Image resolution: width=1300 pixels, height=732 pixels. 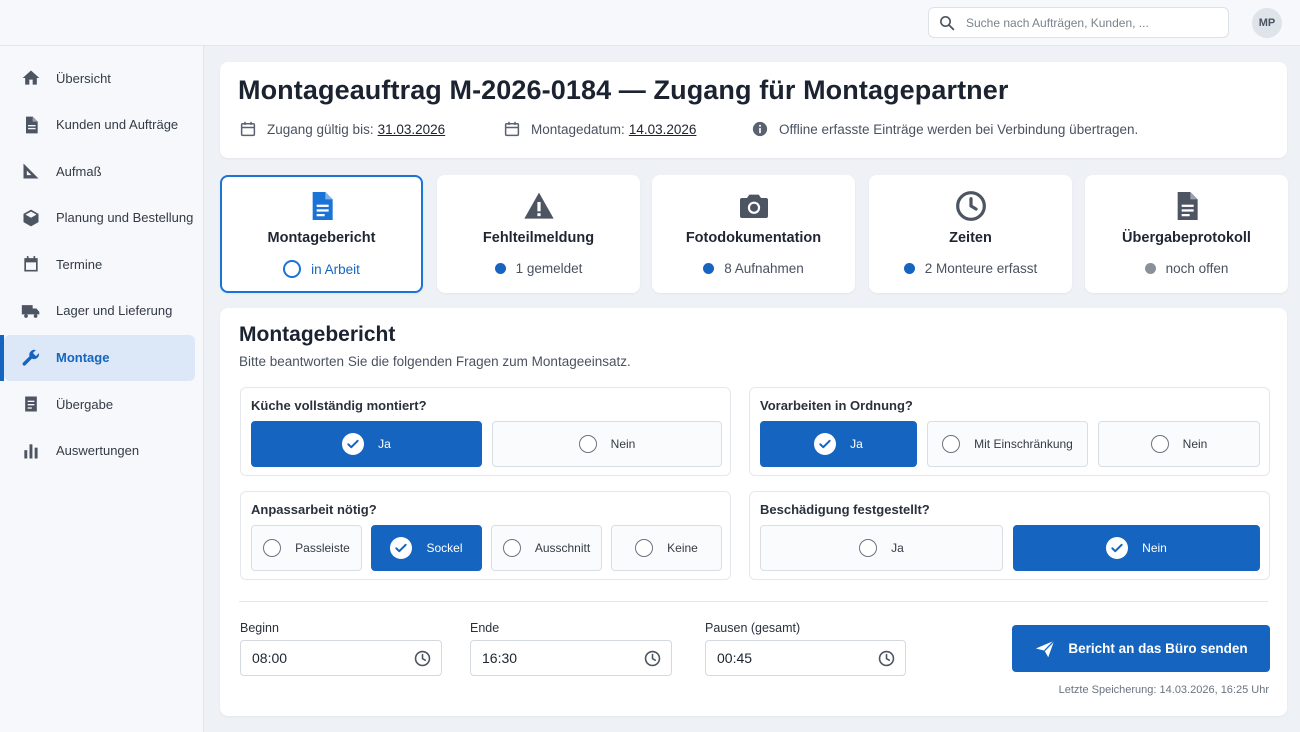 I want to click on bar-chart-icon, so click(x=31, y=451).